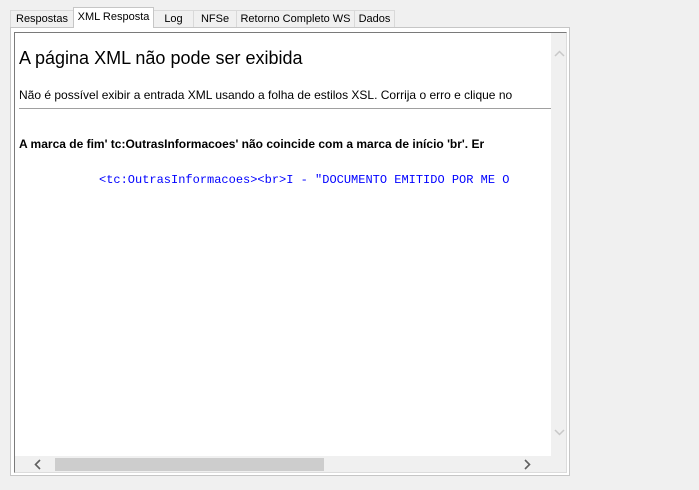 Image resolution: width=699 pixels, height=490 pixels. I want to click on horizontal-scroll-thumb, so click(189, 464).